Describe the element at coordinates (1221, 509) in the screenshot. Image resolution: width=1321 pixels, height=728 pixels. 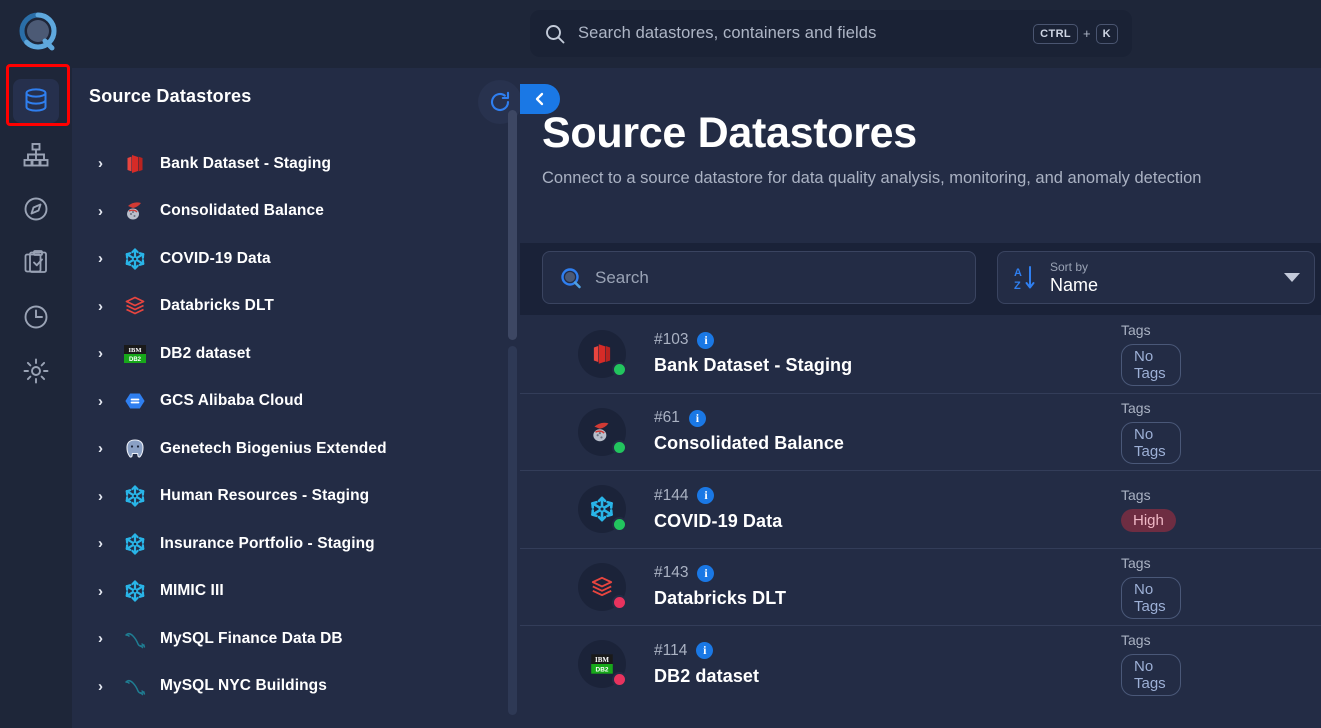
I see `tags-cell: Tags High` at that location.